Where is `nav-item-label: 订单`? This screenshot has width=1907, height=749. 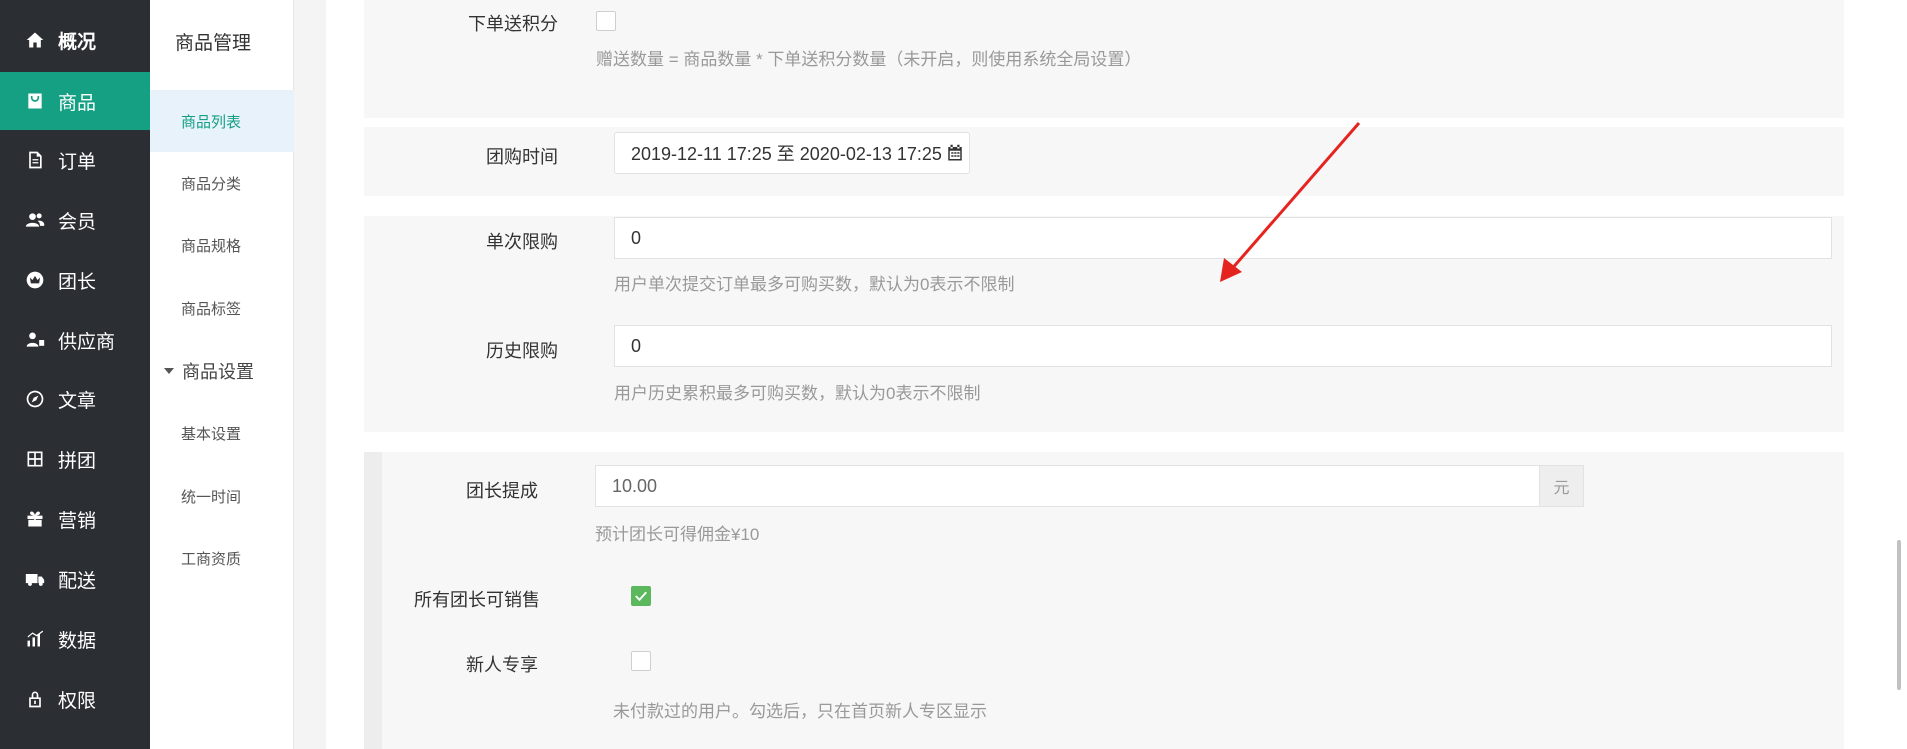
nav-item-label: 订单 is located at coordinates (77, 162).